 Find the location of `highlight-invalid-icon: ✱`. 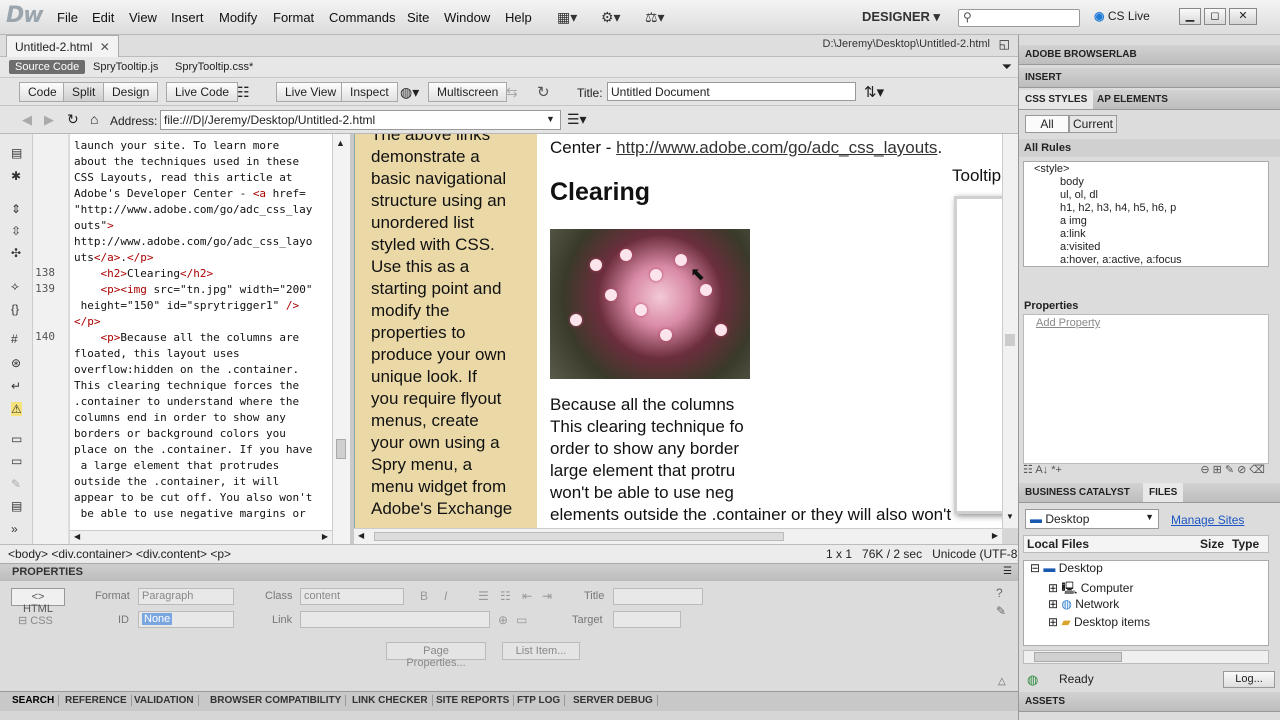

highlight-invalid-icon: ✱ is located at coordinates (16, 176).